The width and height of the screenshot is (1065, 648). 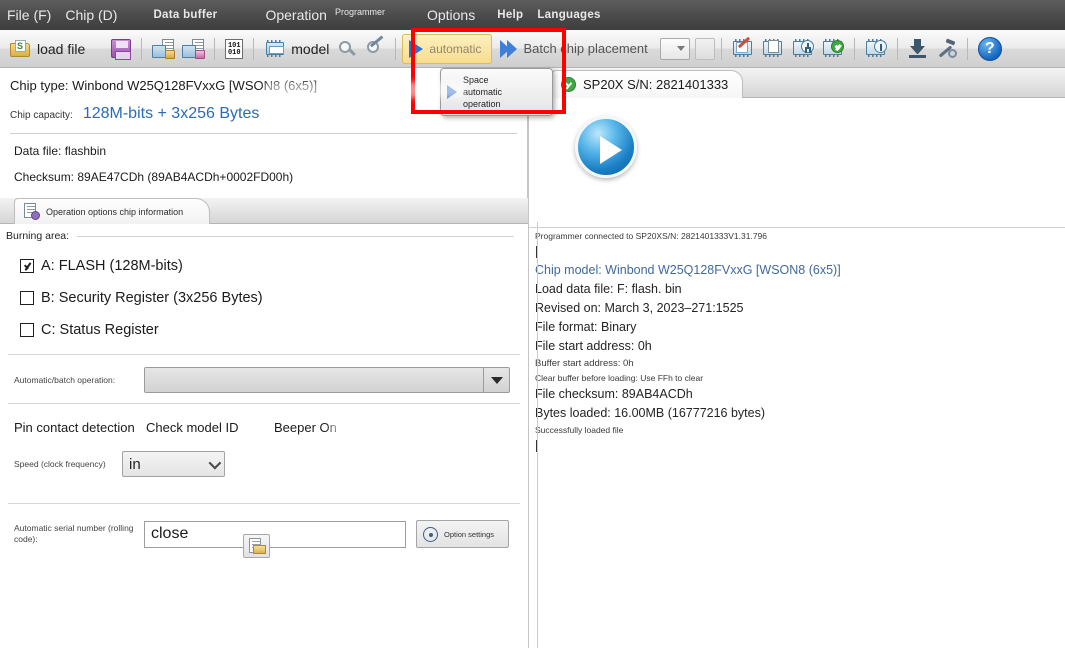 I want to click on wand-chip-icon, so click(x=375, y=46).